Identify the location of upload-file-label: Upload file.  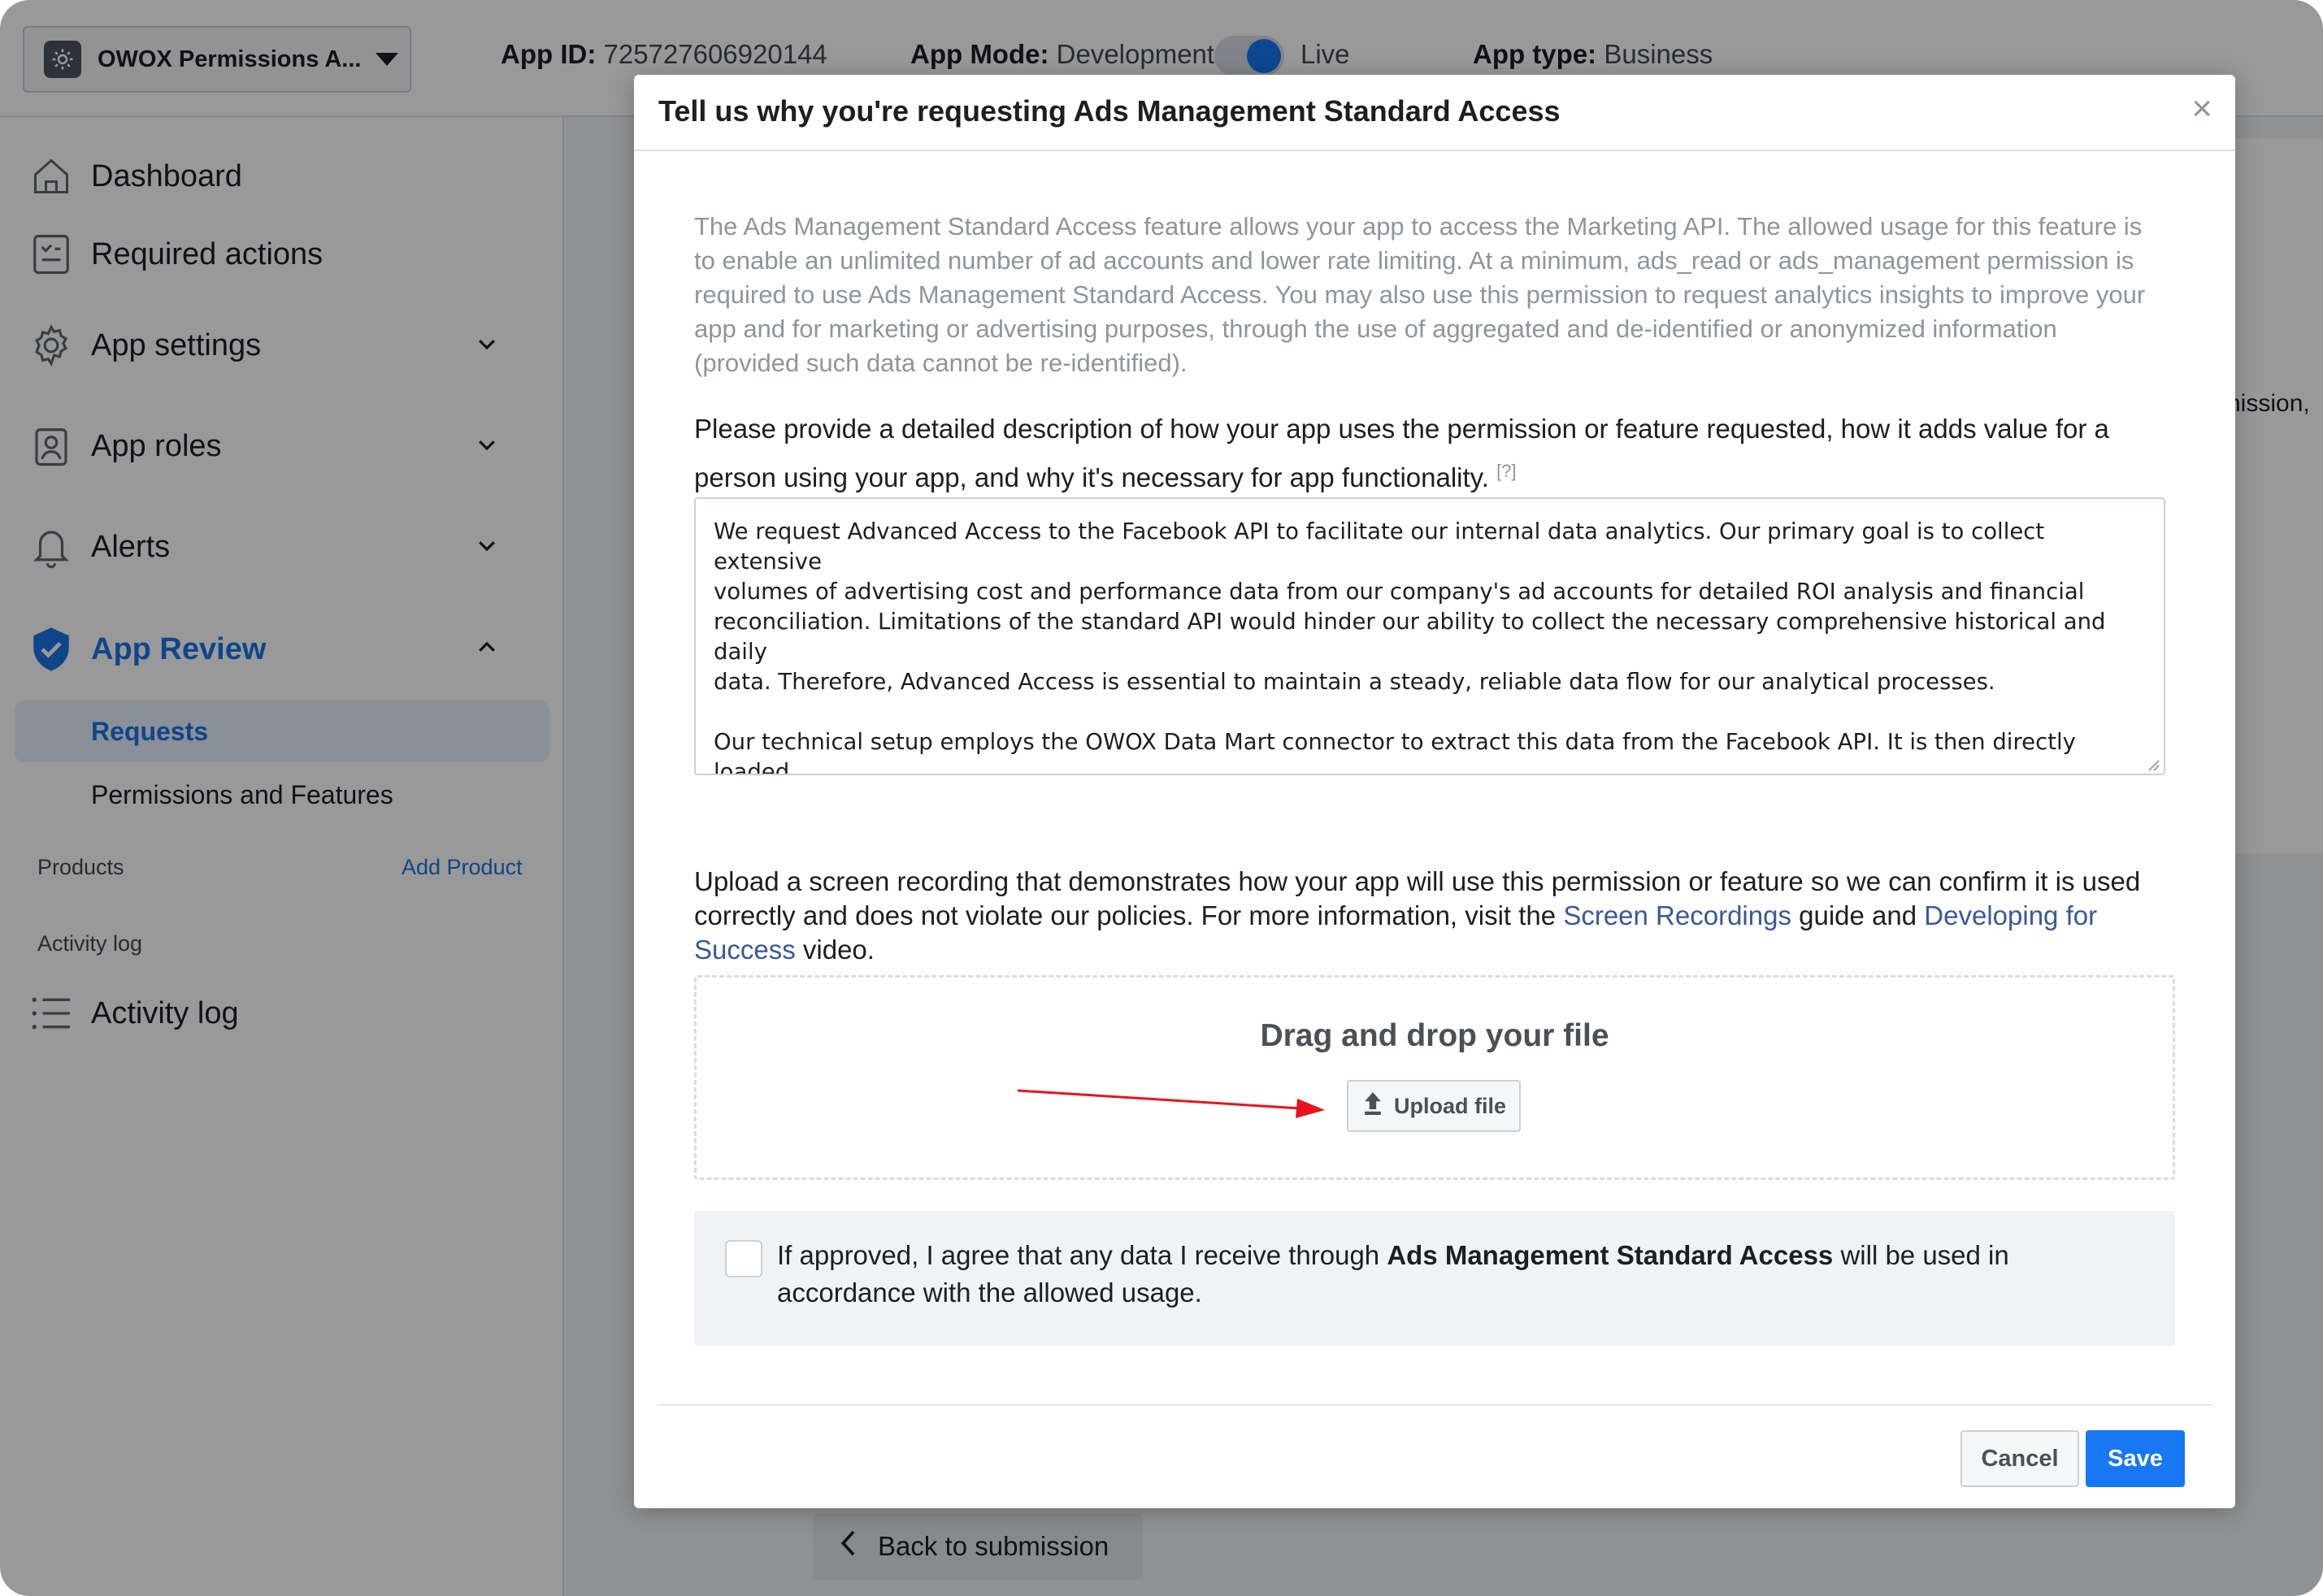
(1449, 1105).